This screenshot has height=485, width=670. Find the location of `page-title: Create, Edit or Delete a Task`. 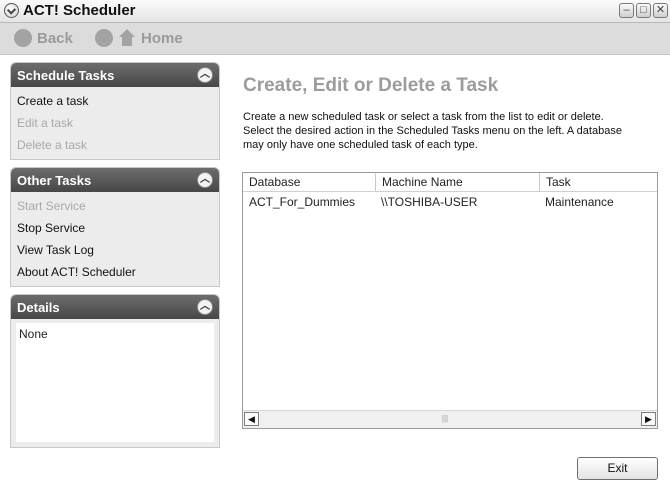

page-title: Create, Edit or Delete a Task is located at coordinates (371, 85).